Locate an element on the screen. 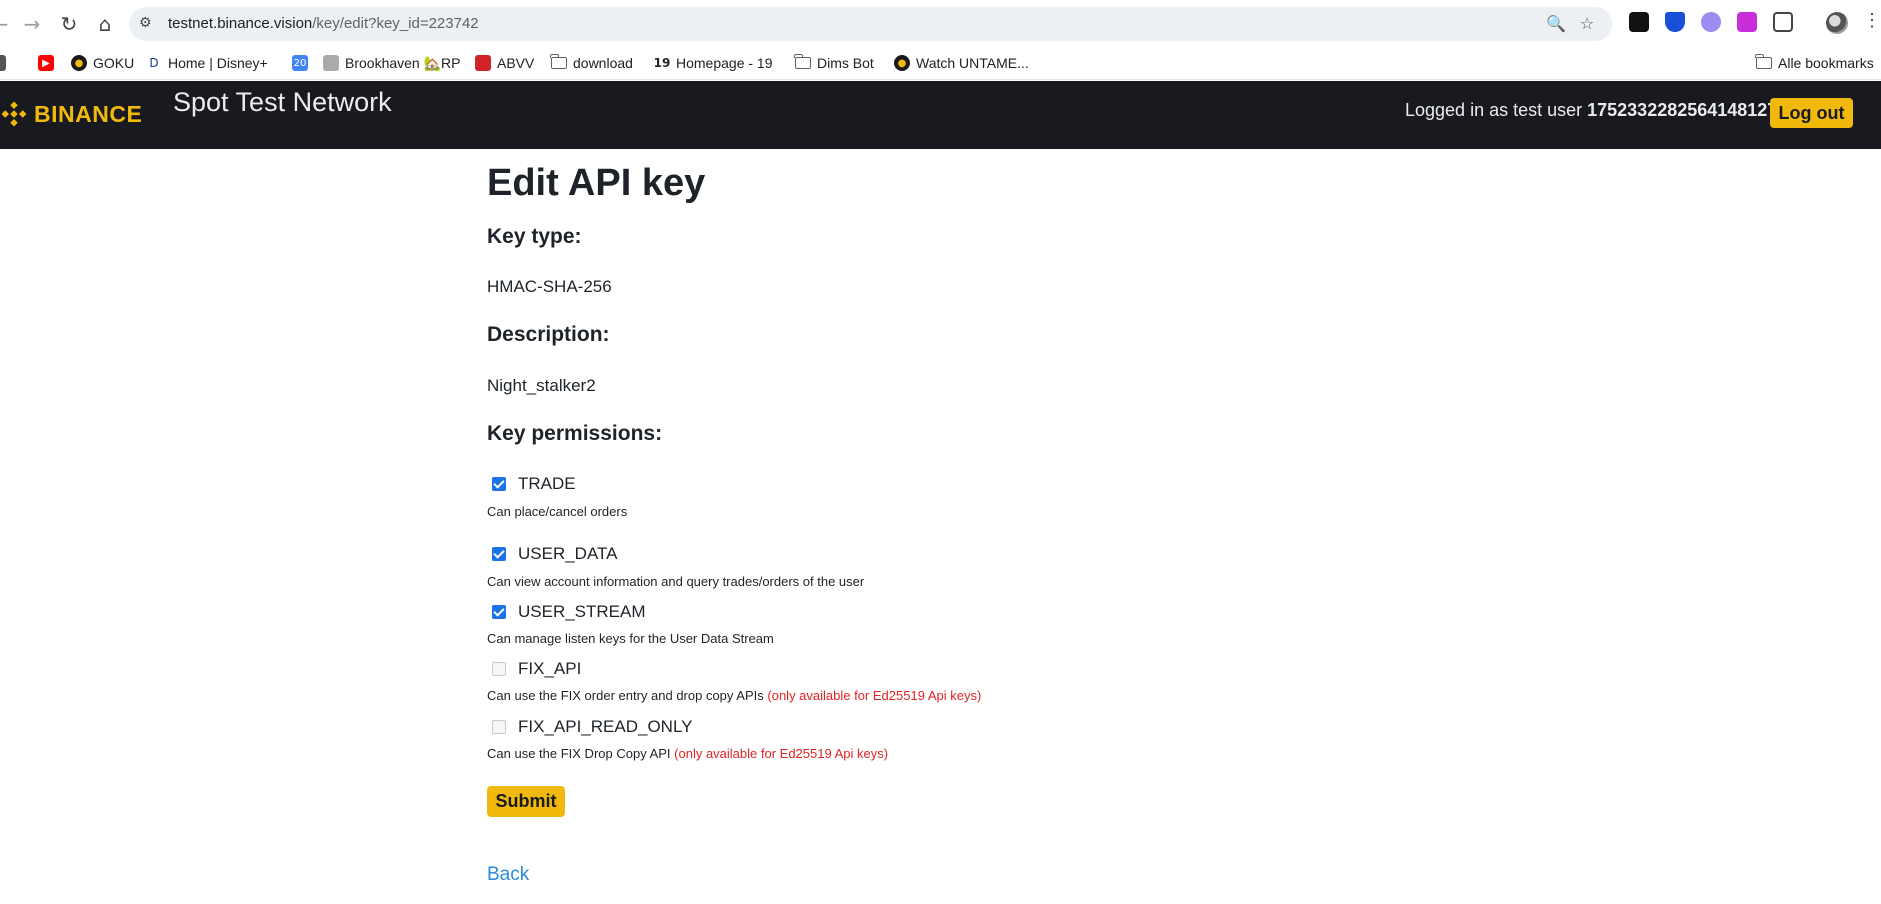 The image size is (1881, 904). all-bookmarks: Alle bookmarks is located at coordinates (1814, 63).